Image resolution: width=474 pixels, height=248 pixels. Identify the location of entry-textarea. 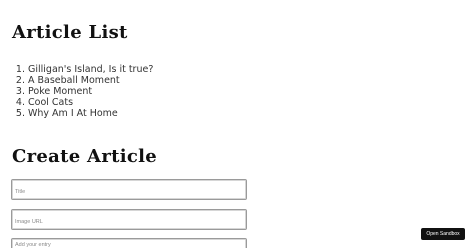
(129, 244).